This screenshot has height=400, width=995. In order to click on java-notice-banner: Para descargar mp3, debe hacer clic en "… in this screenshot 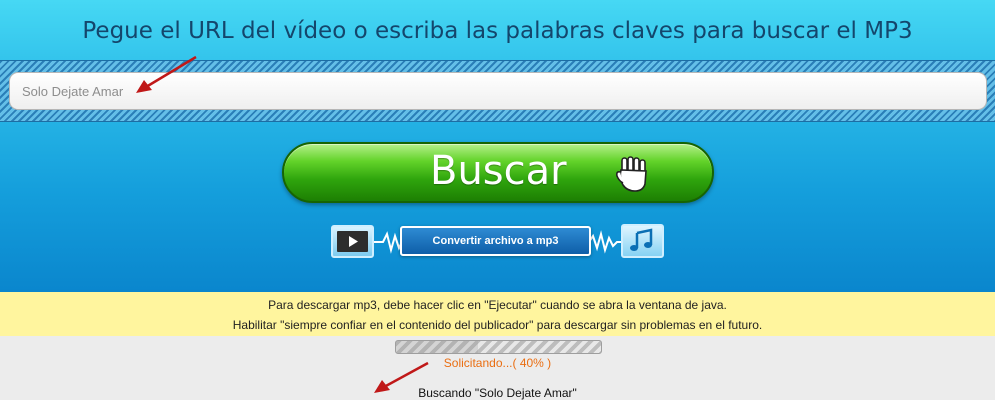, I will do `click(497, 314)`.